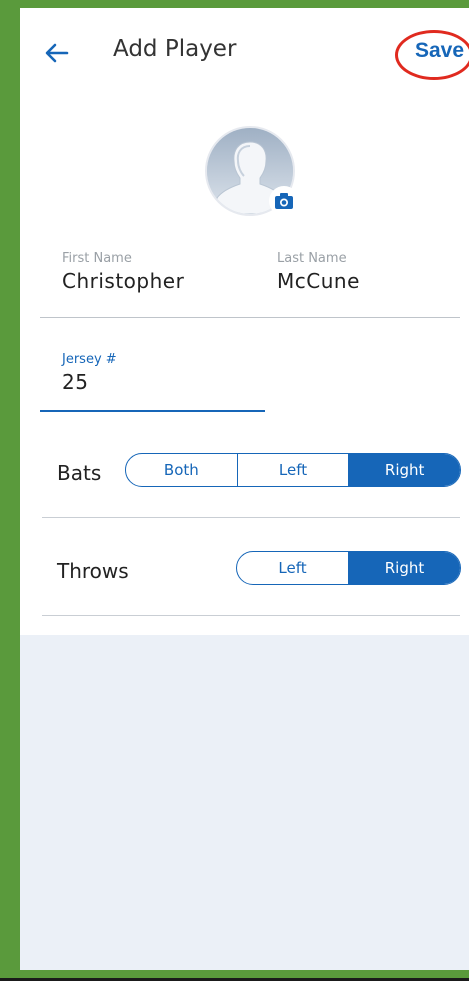 The height and width of the screenshot is (981, 469). I want to click on profile-photo-picker, so click(252, 172).